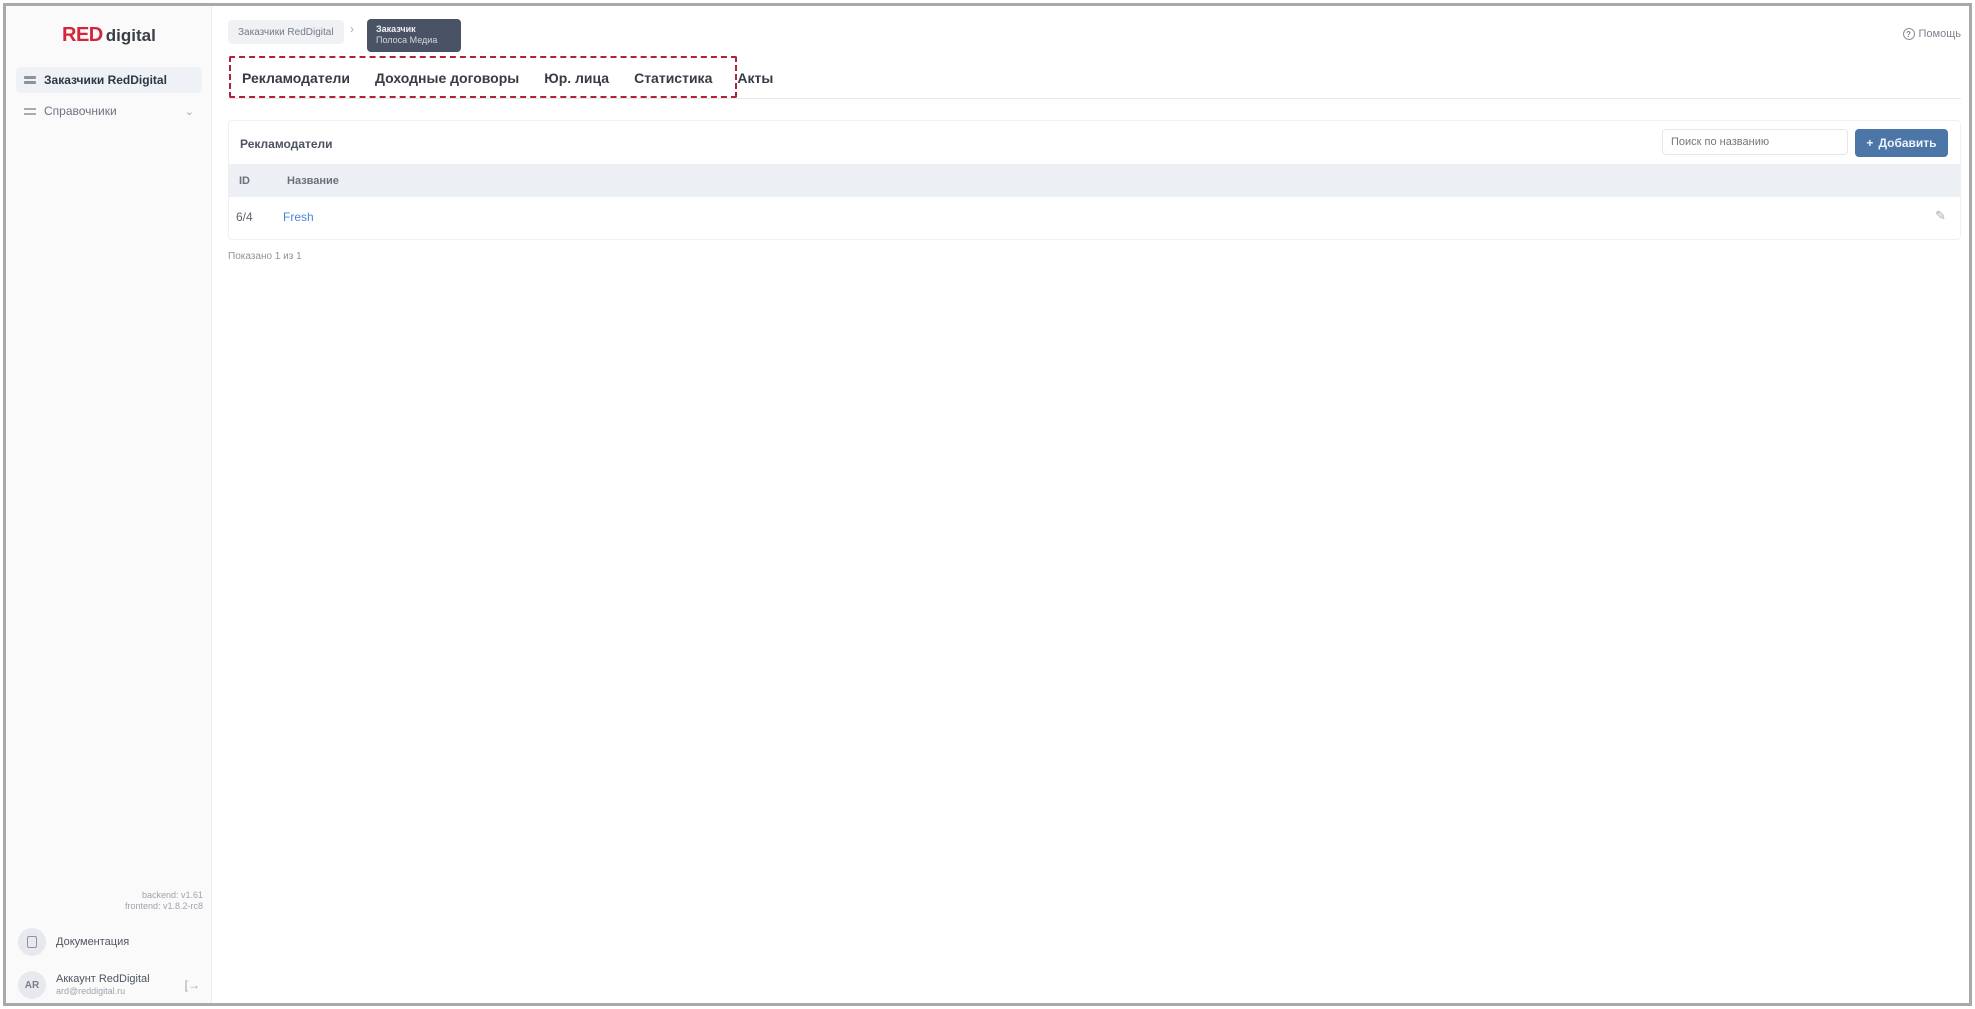 The width and height of the screenshot is (1975, 1009). I want to click on logout-icon: [→, so click(192, 985).